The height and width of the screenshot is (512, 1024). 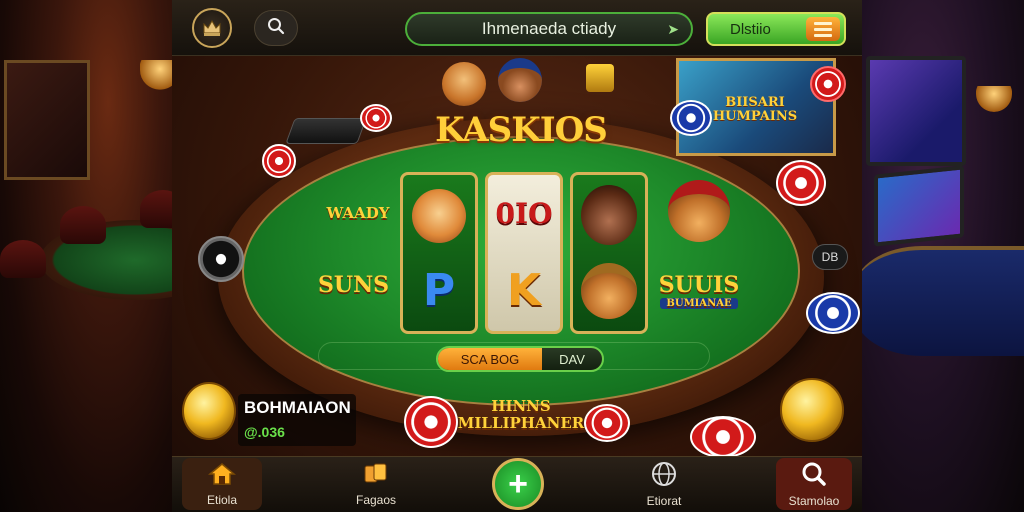 I want to click on hero-title: KASKIOS, so click(x=521, y=130).